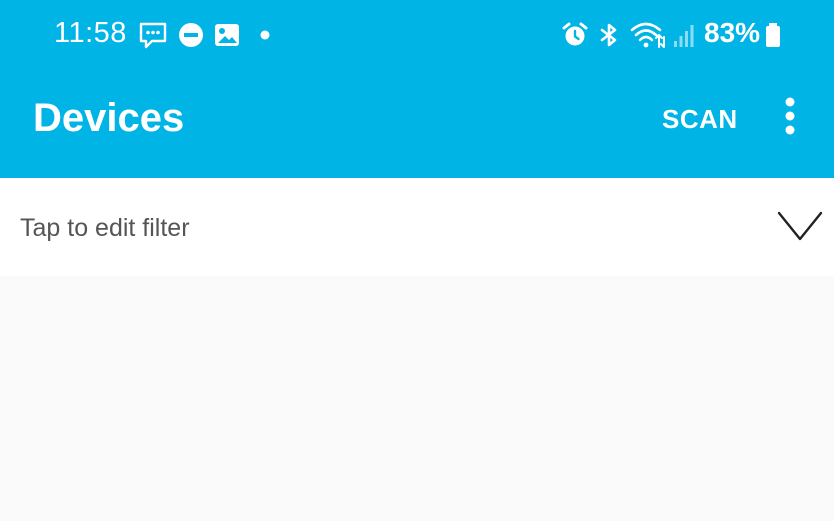 Image resolution: width=834 pixels, height=521 pixels. I want to click on gallery-icon, so click(227, 35).